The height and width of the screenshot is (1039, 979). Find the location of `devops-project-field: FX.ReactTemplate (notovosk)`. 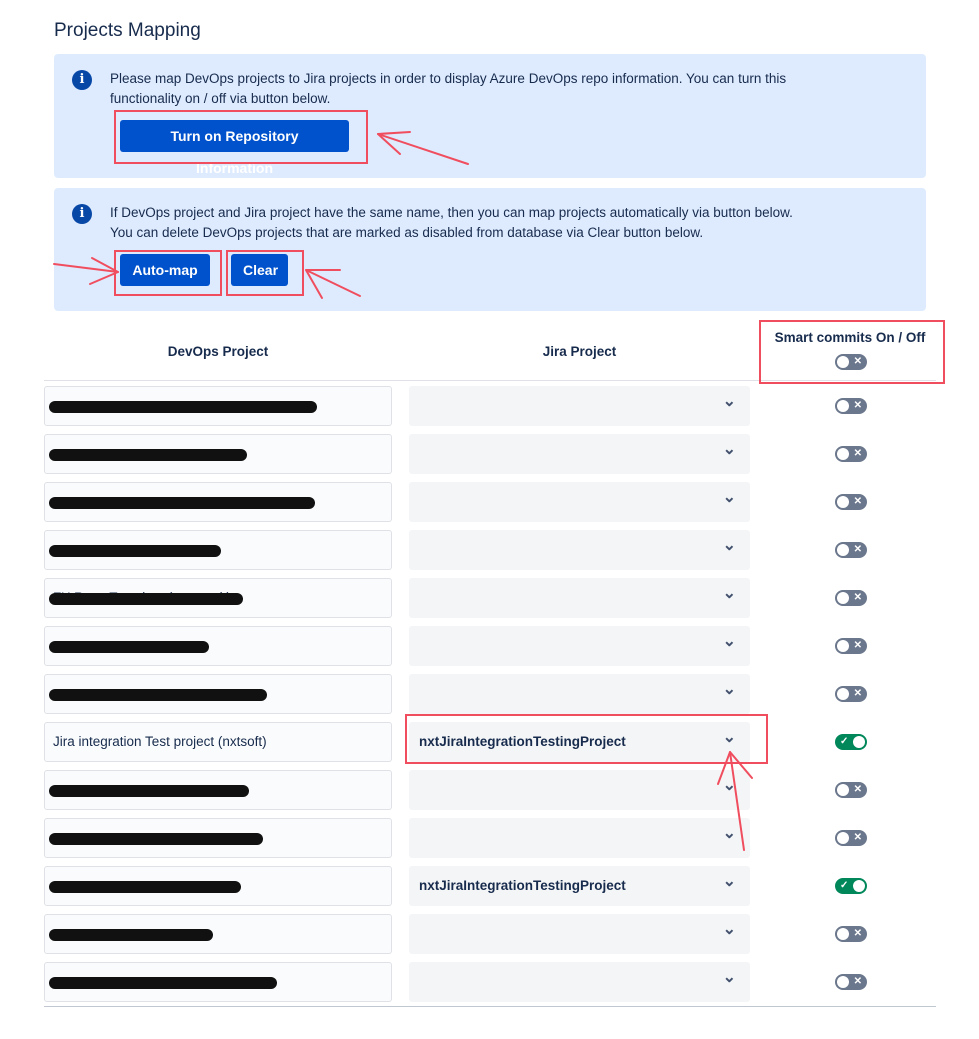

devops-project-field: FX.ReactTemplate (notovosk) is located at coordinates (218, 598).